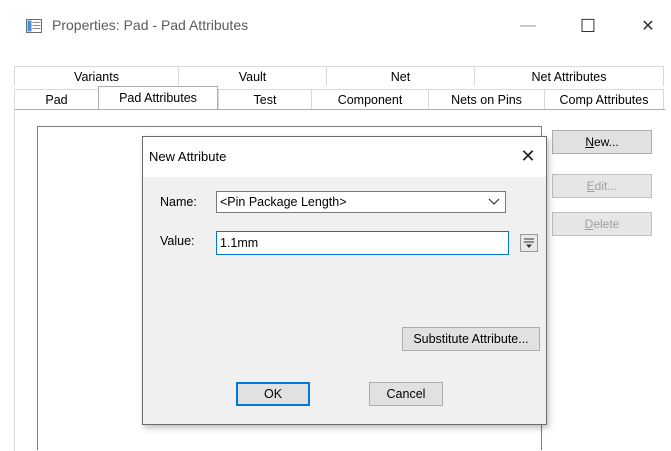 The height and width of the screenshot is (451, 671). I want to click on tab-net: Net, so click(400, 76).